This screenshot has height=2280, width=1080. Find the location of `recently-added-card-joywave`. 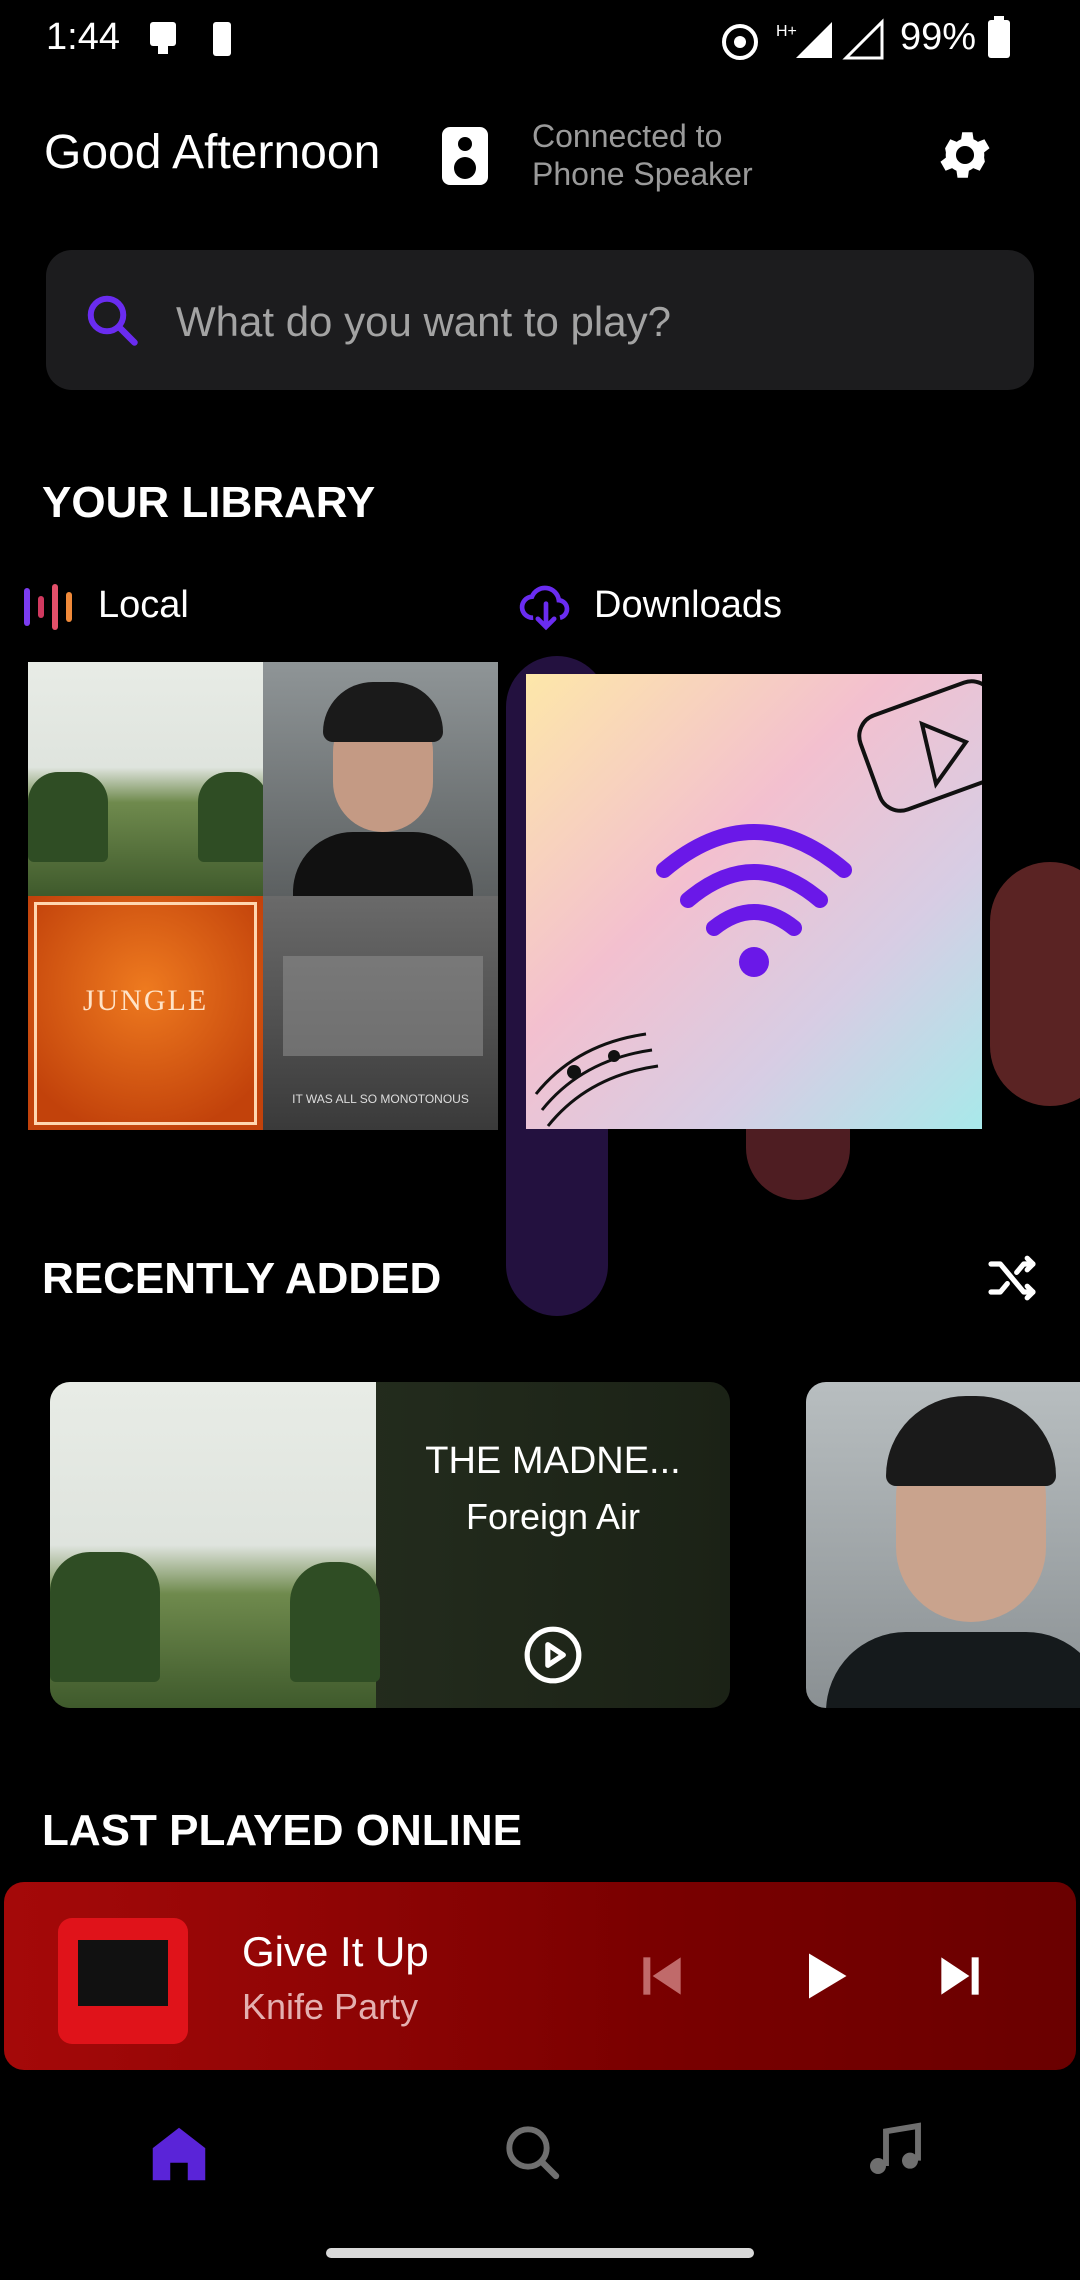

recently-added-card-joywave is located at coordinates (943, 1545).